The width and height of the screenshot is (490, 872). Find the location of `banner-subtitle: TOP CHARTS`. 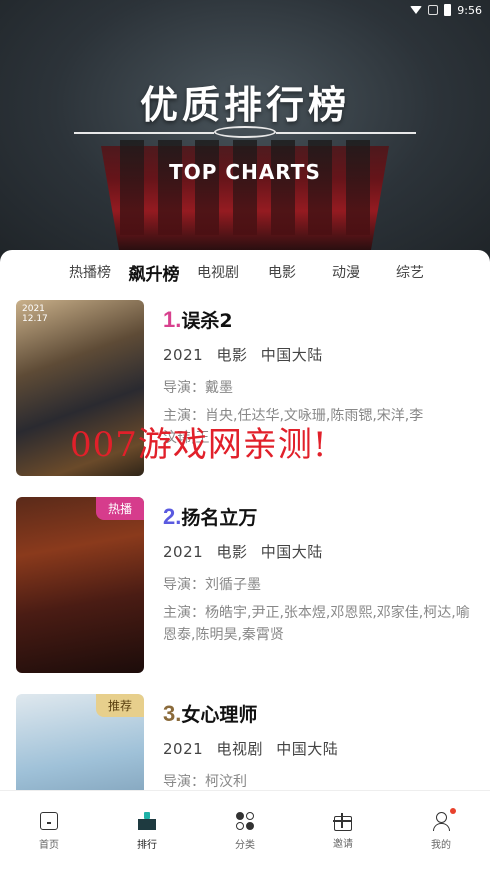

banner-subtitle: TOP CHARTS is located at coordinates (245, 172).